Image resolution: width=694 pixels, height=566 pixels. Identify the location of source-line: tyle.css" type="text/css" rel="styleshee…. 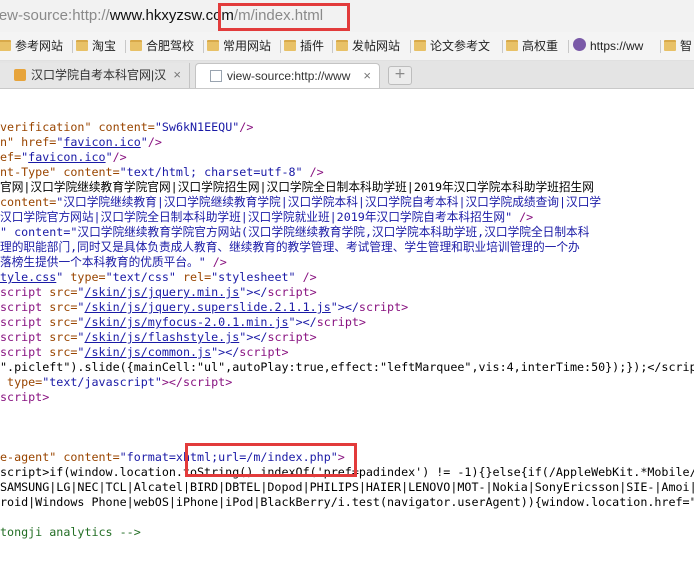
(158, 277).